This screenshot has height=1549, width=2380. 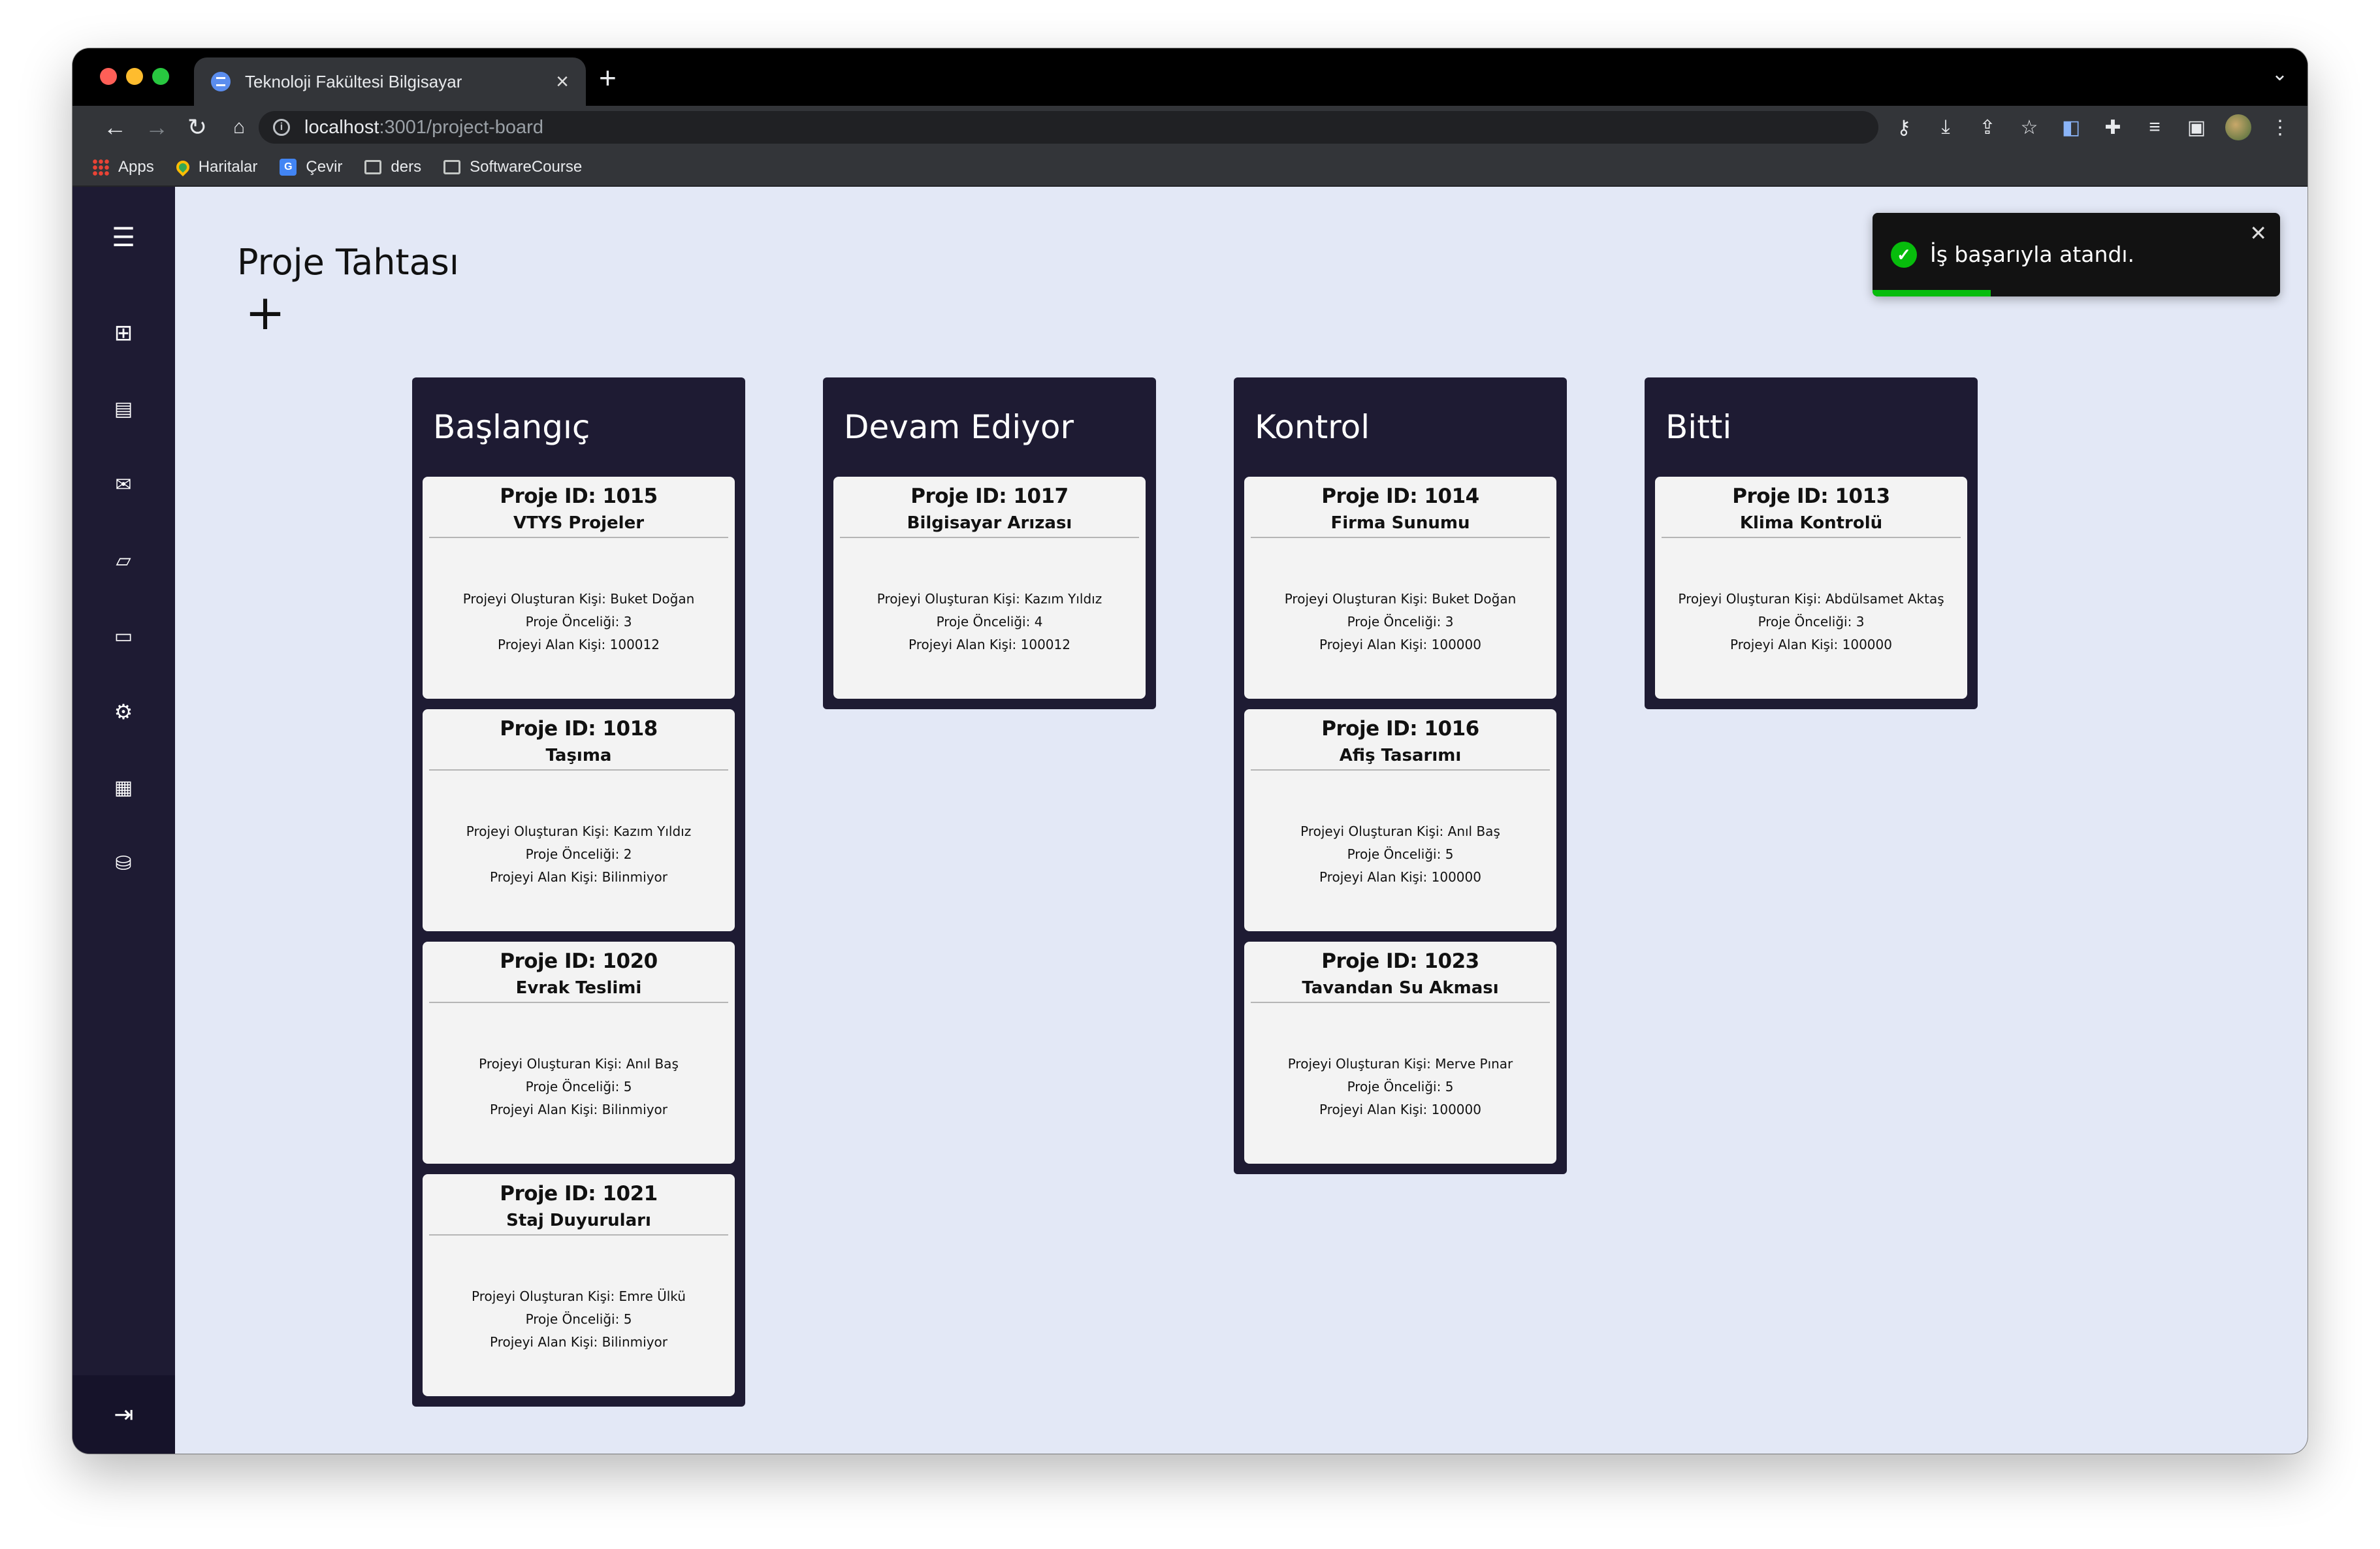 What do you see at coordinates (197, 128) in the screenshot?
I see `reload-icon: ↻` at bounding box center [197, 128].